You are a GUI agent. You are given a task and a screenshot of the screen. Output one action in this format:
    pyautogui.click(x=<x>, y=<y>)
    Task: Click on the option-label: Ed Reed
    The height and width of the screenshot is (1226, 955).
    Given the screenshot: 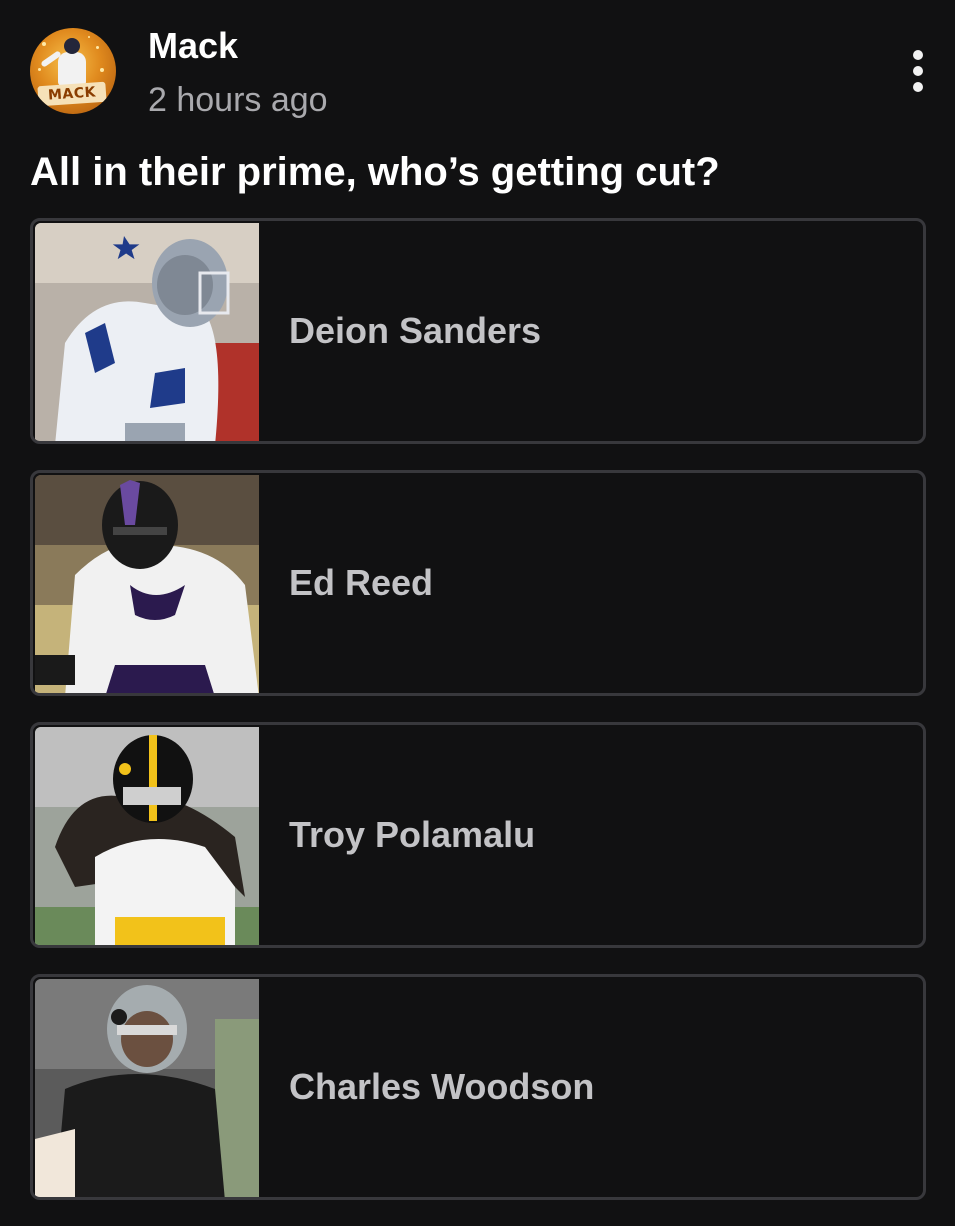 What is the action you would take?
    pyautogui.click(x=361, y=582)
    